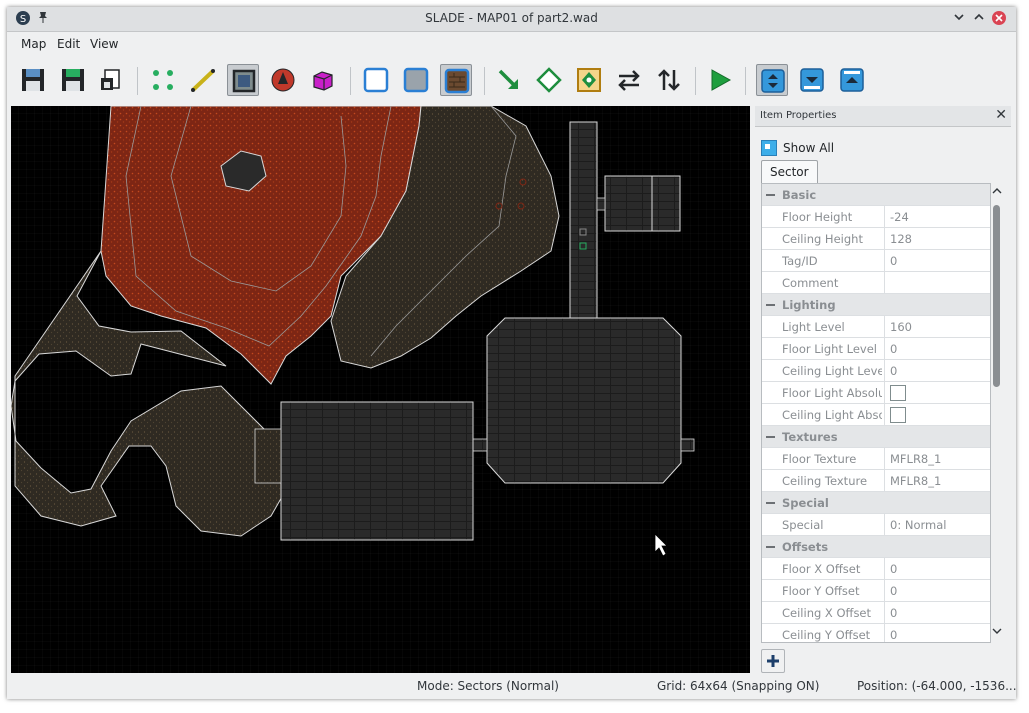 This screenshot has width=1029, height=713. I want to click on group-label: Special, so click(805, 503).